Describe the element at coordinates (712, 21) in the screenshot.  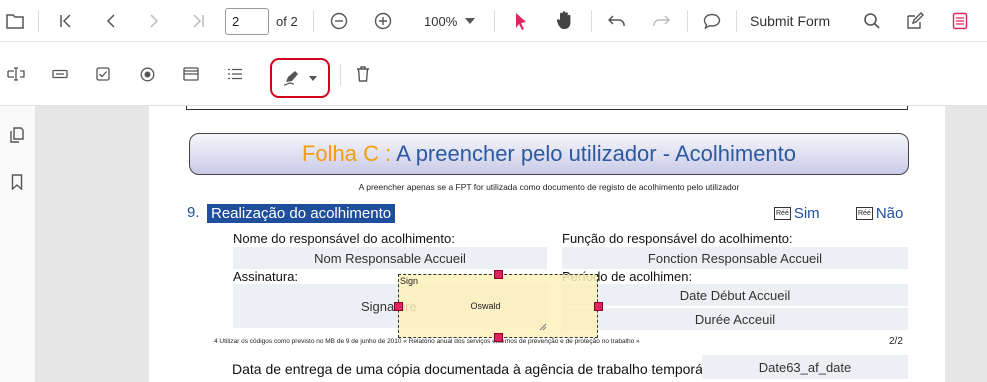
I see `comment-icon` at that location.